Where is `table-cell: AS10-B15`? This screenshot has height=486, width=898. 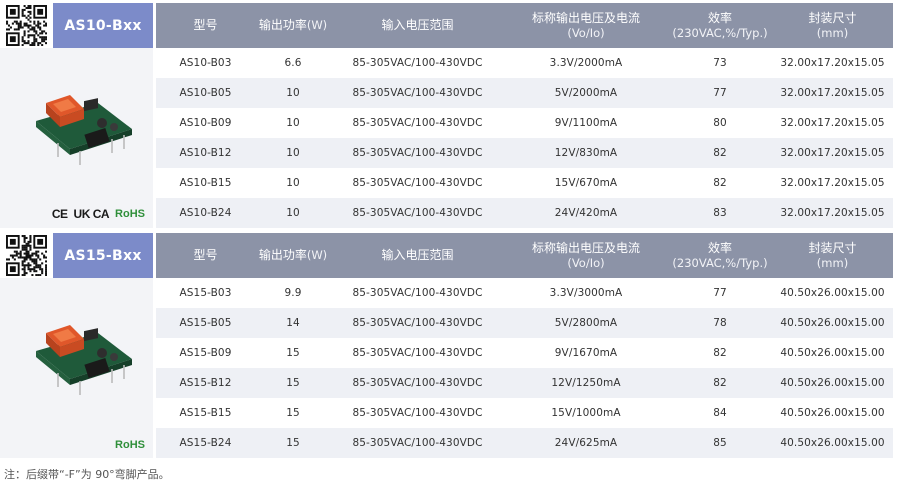
table-cell: AS10-B15 is located at coordinates (205, 183).